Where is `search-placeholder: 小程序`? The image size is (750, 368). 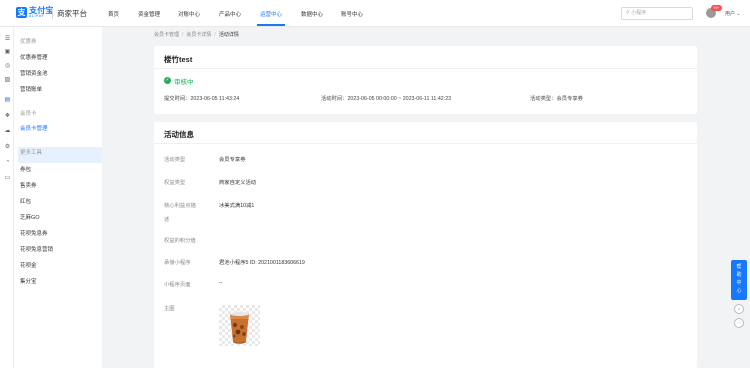 search-placeholder: 小程序 is located at coordinates (639, 13).